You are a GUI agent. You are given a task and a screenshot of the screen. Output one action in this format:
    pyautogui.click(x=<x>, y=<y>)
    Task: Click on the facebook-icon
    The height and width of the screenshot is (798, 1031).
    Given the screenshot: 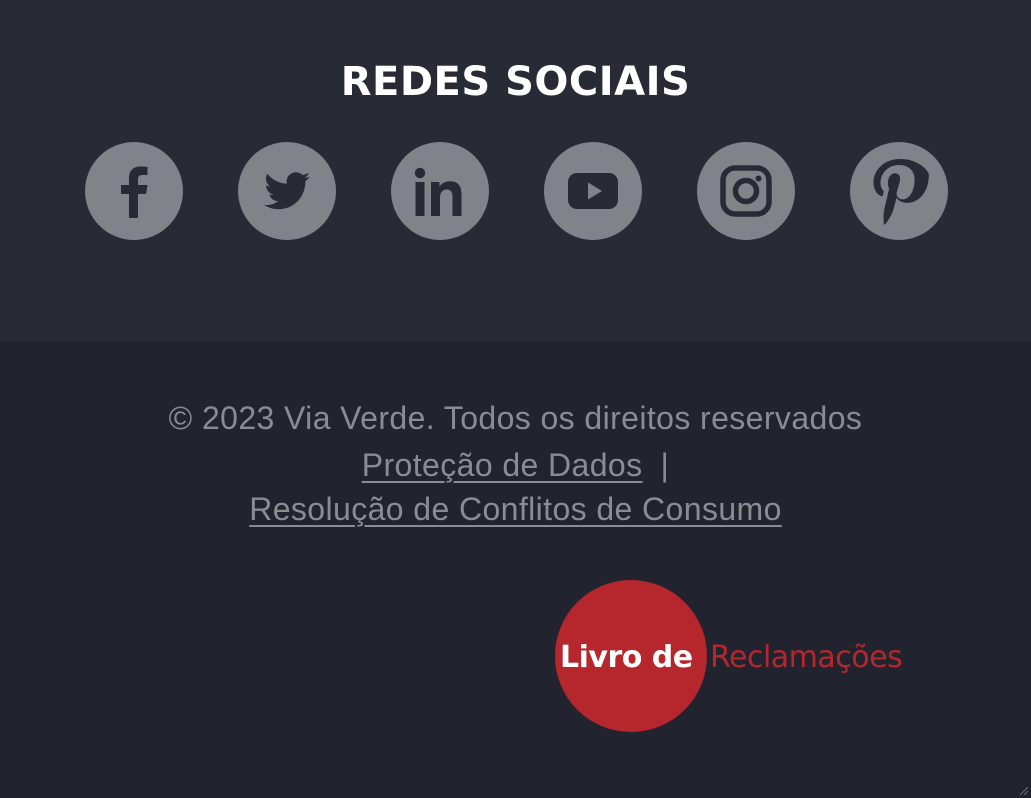 What is the action you would take?
    pyautogui.click(x=134, y=192)
    